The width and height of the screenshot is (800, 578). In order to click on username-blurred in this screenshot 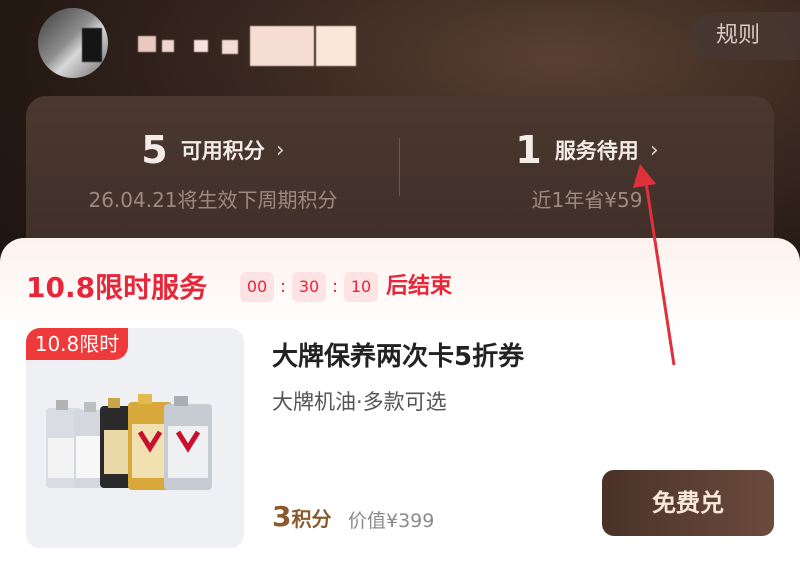, I will do `click(220, 47)`.